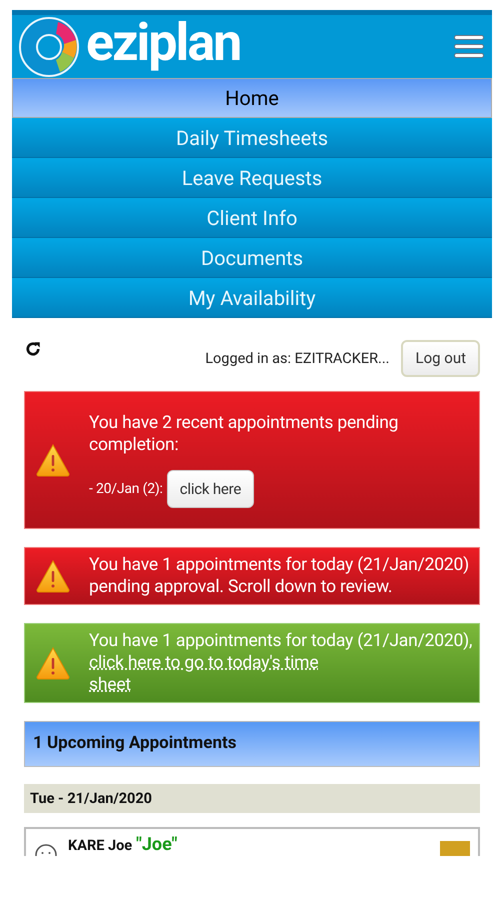 The width and height of the screenshot is (504, 900). I want to click on logo-text: eziplan, so click(163, 42).